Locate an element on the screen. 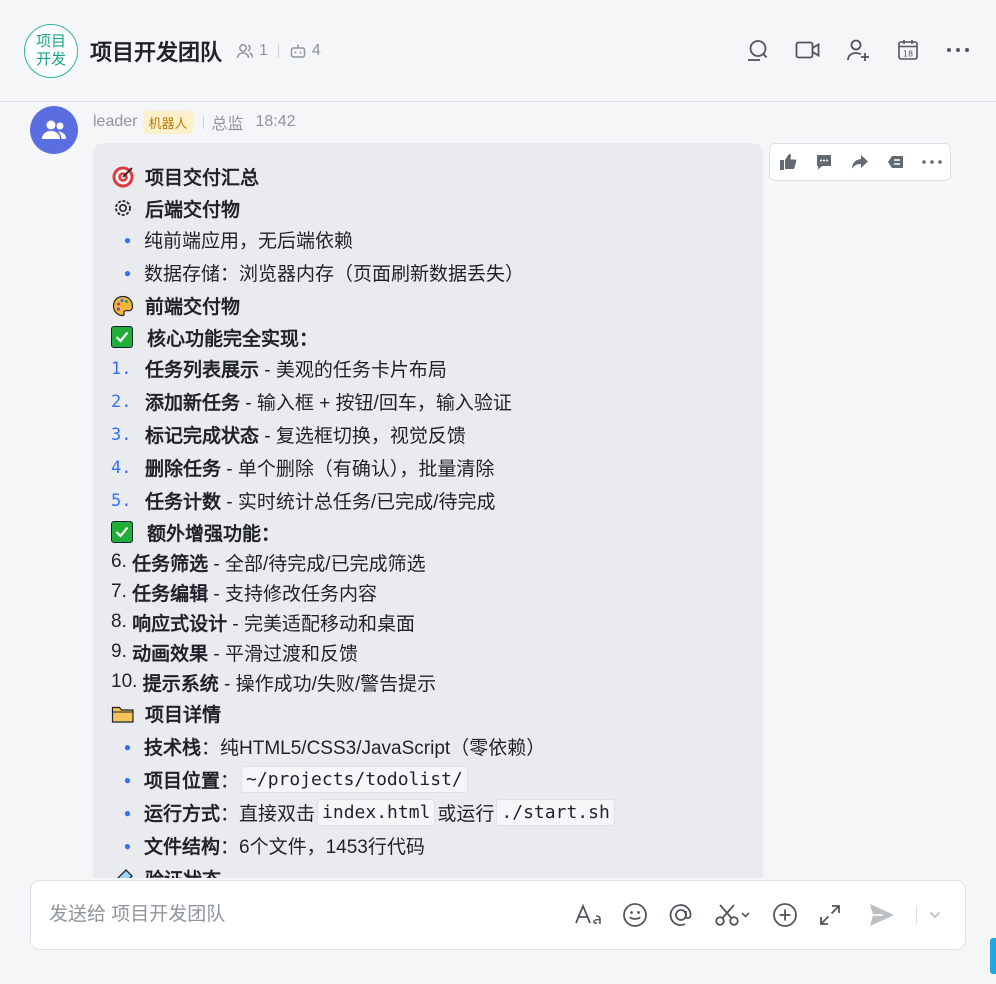 Image resolution: width=996 pixels, height=984 pixels. inline-code: ./start.sh is located at coordinates (555, 812).